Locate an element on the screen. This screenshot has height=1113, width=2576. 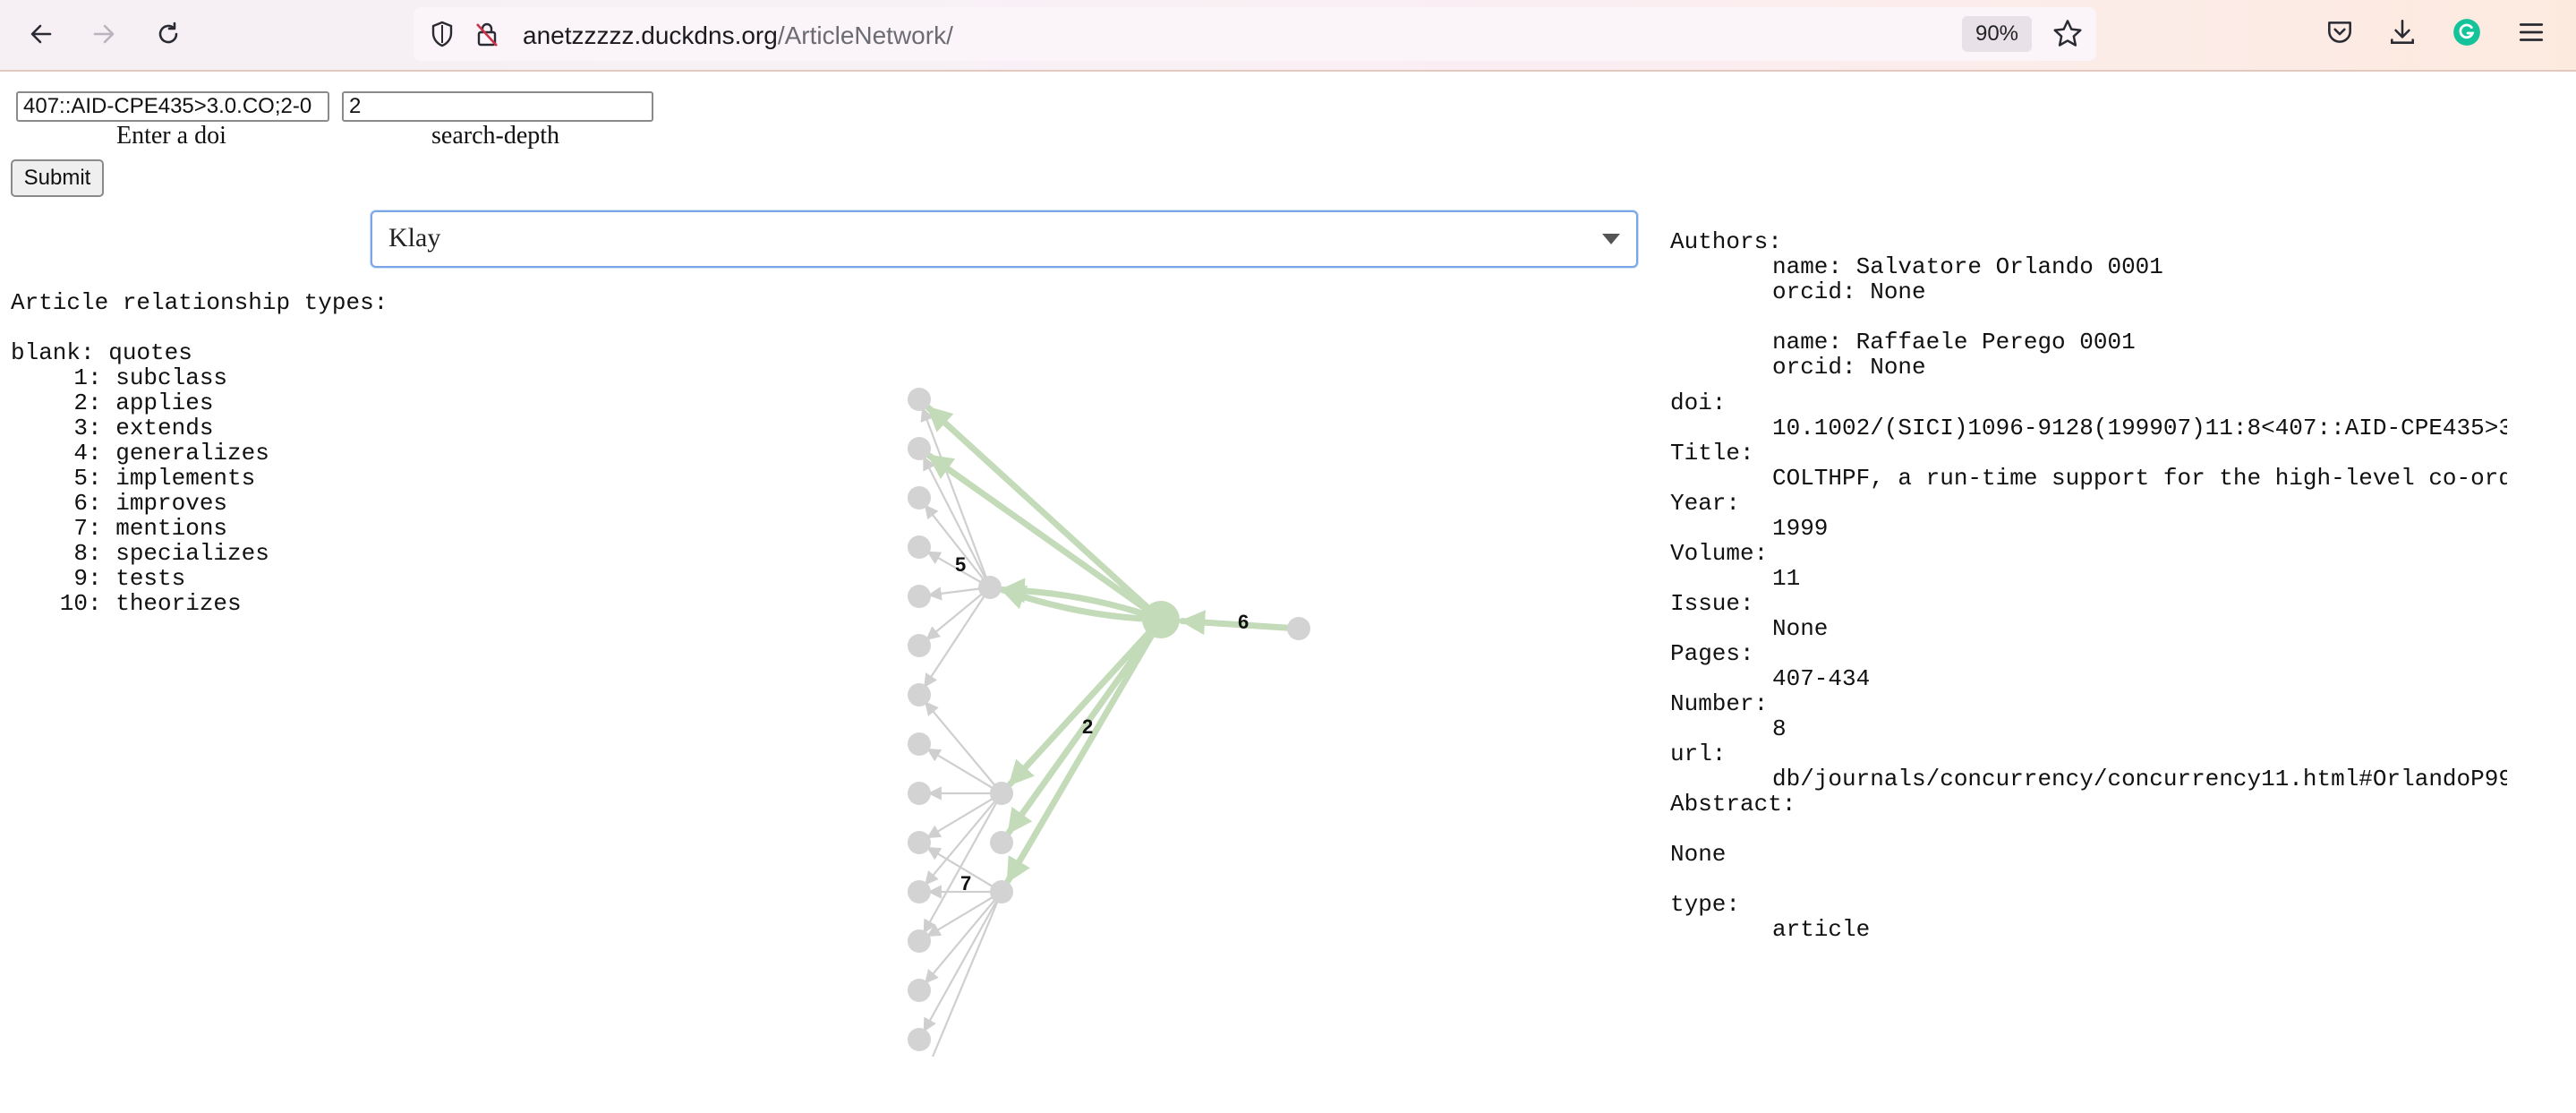
legend-item: blank: quotes is located at coordinates (199, 352).